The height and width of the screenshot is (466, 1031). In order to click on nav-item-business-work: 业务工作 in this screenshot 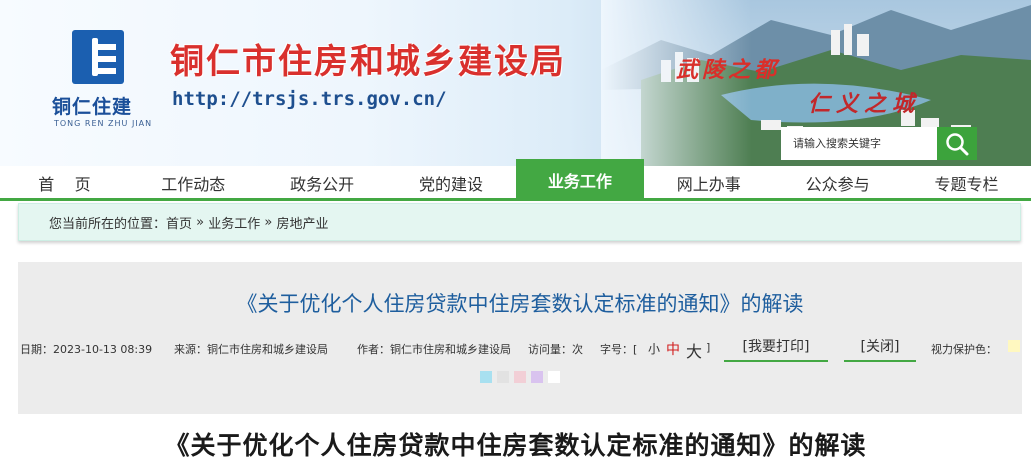, I will do `click(580, 179)`.